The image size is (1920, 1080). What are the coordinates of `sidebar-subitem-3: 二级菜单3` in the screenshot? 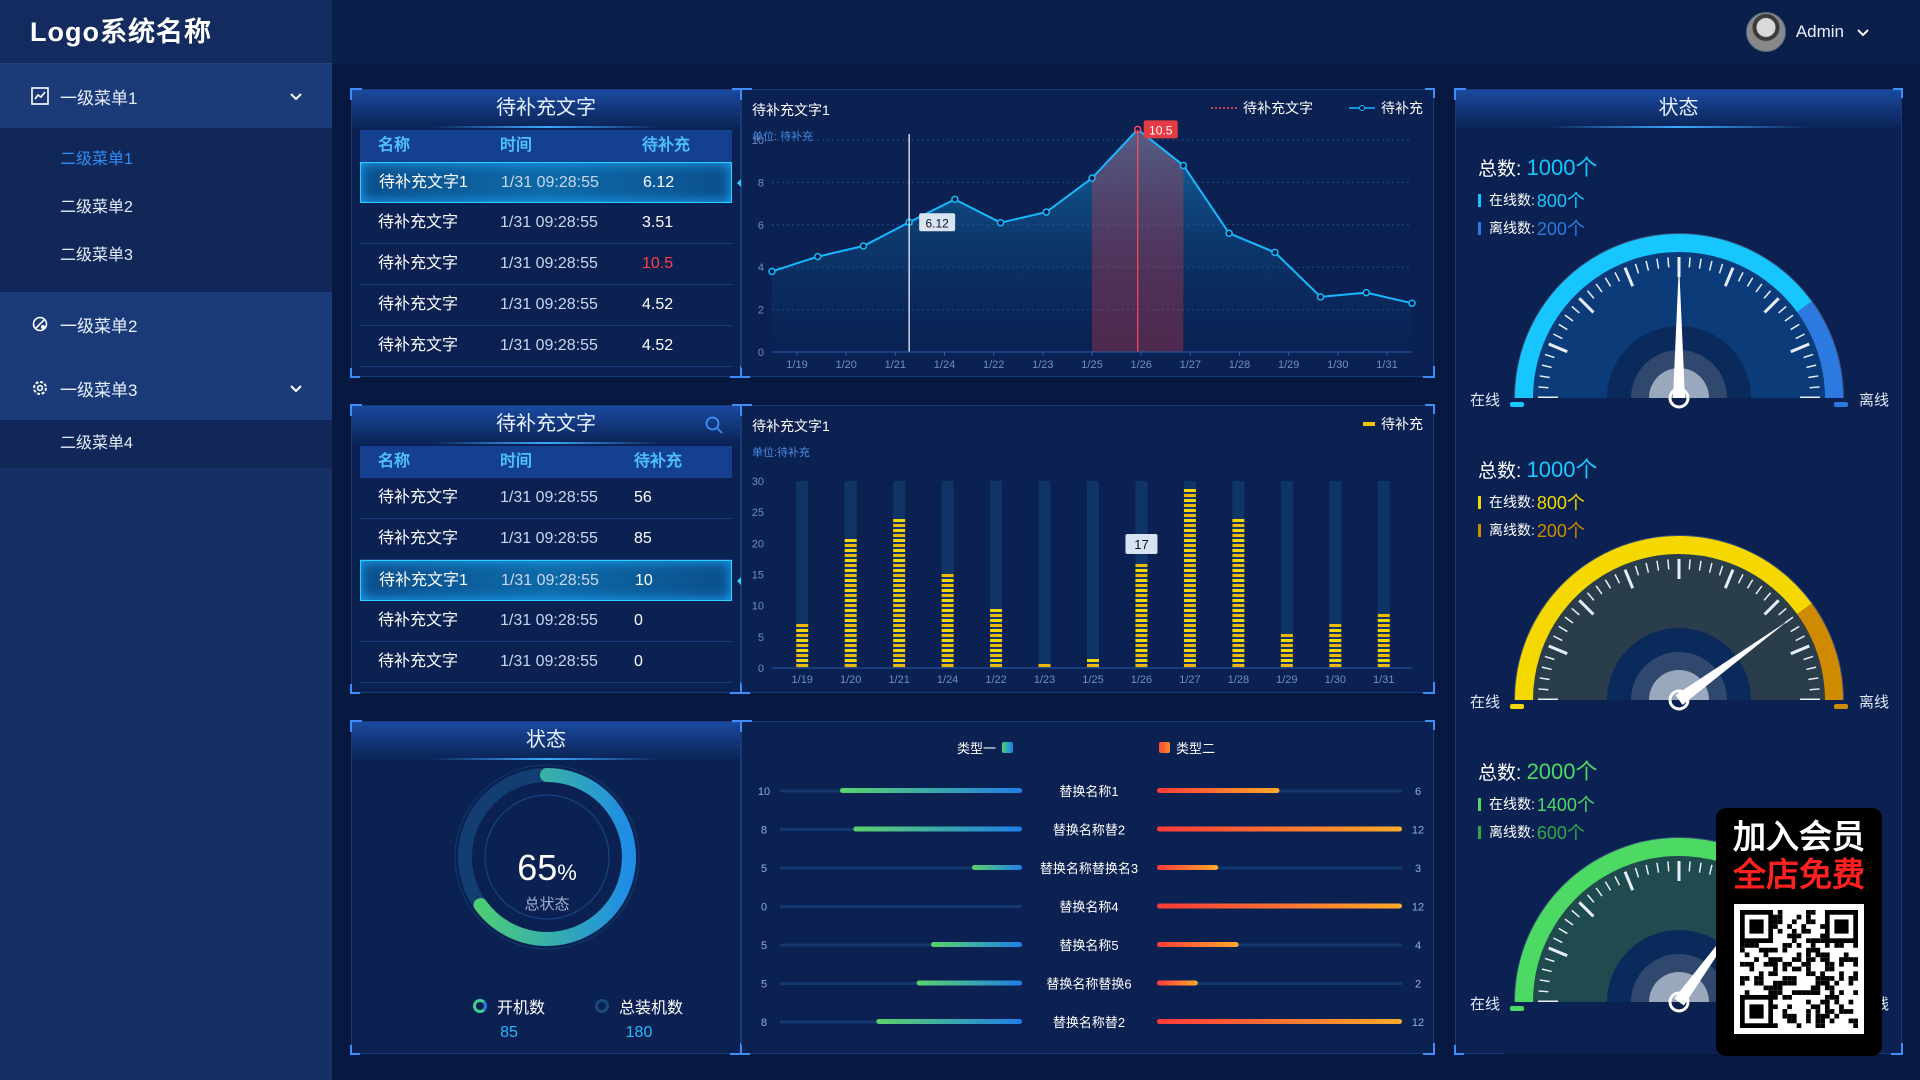 It's located at (166, 256).